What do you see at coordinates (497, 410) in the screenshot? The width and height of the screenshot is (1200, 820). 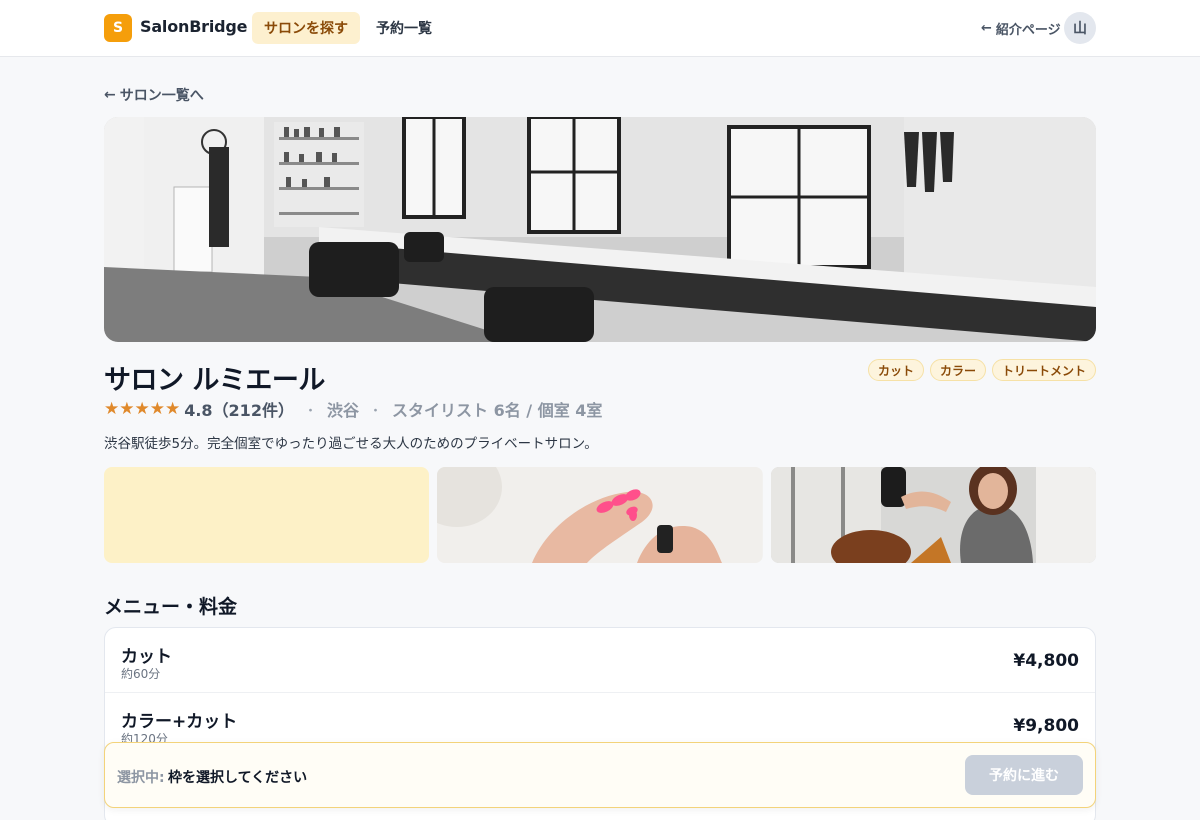 I see `capacity-text: スタイリスト 6名 / 個室 4室` at bounding box center [497, 410].